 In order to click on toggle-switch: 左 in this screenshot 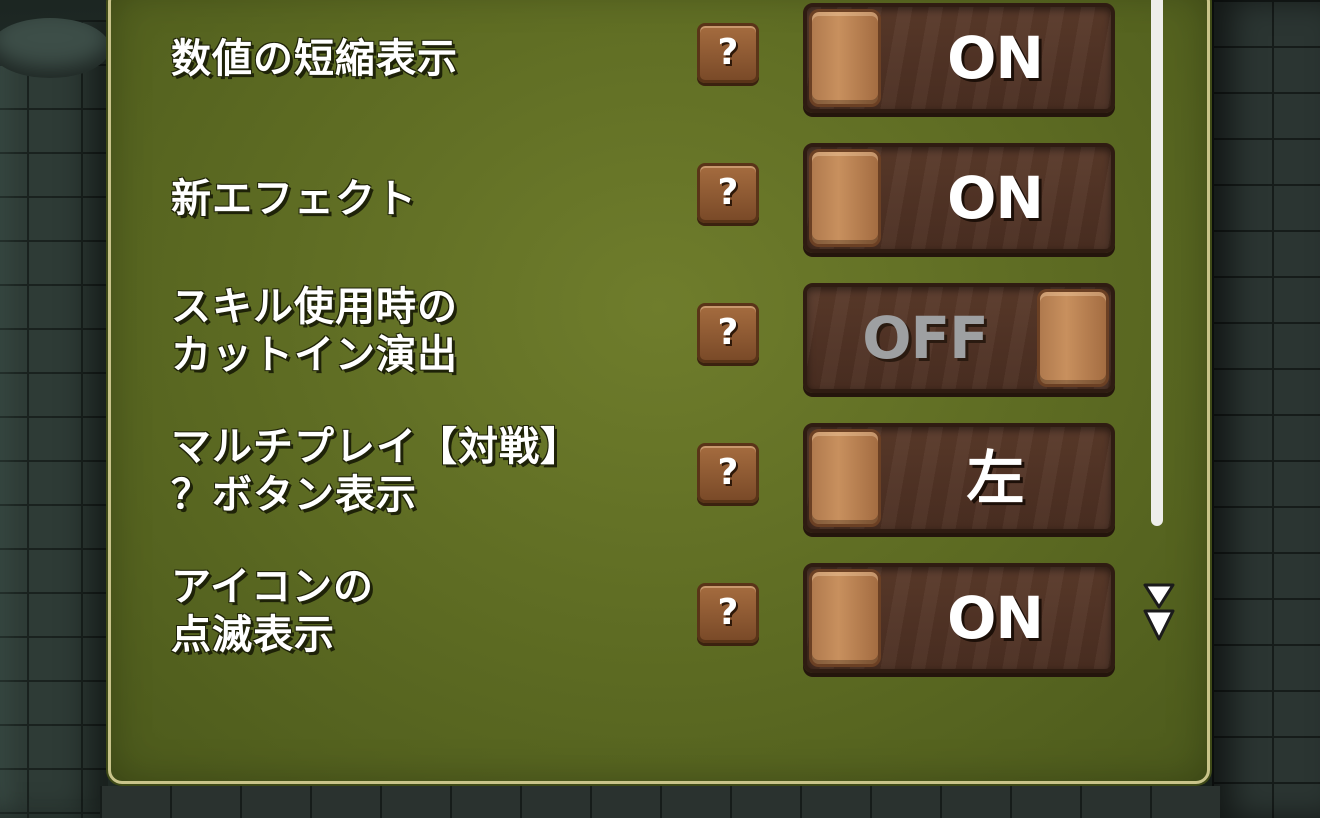, I will do `click(959, 478)`.